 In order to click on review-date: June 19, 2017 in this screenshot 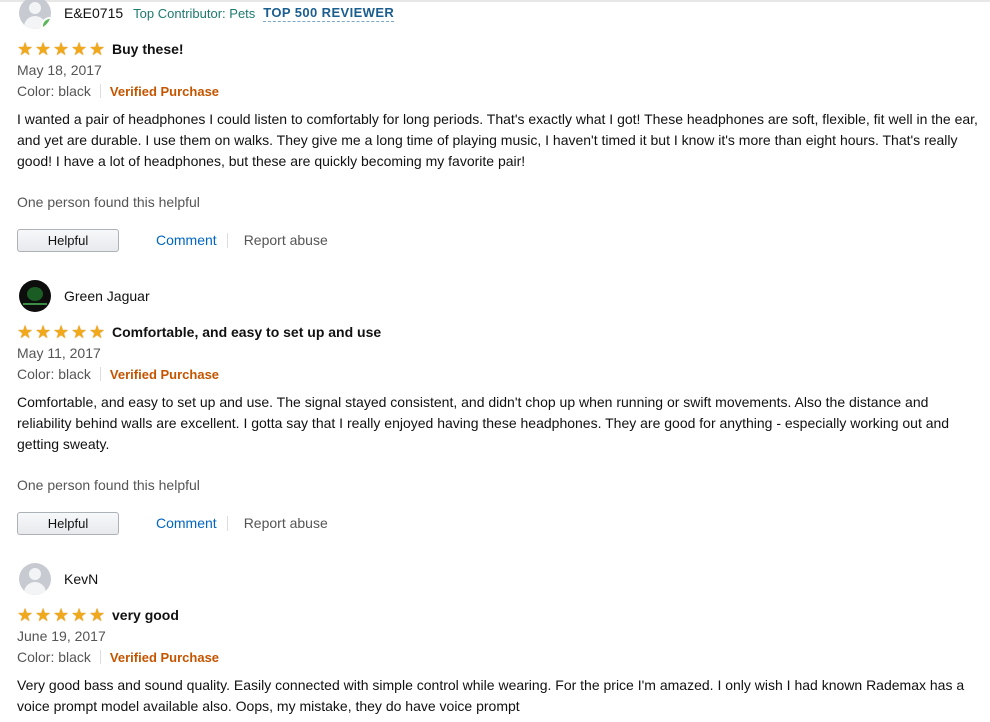, I will do `click(61, 636)`.